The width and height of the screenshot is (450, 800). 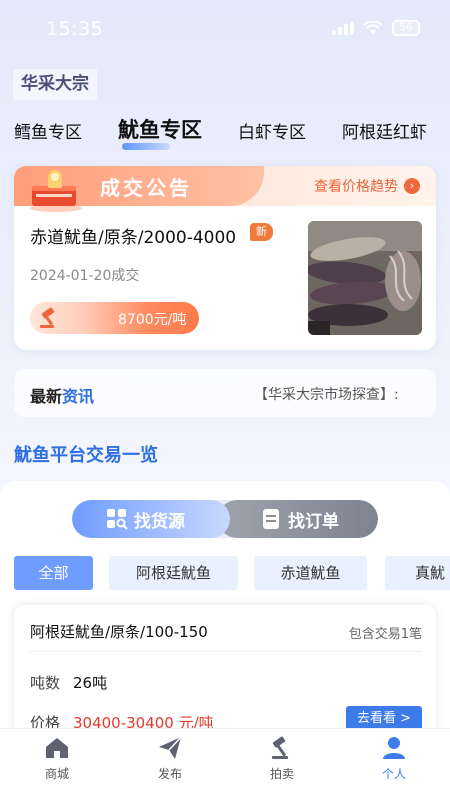 What do you see at coordinates (119, 632) in the screenshot?
I see `listing-title: 阿根廷魷鱼/原条/100-150` at bounding box center [119, 632].